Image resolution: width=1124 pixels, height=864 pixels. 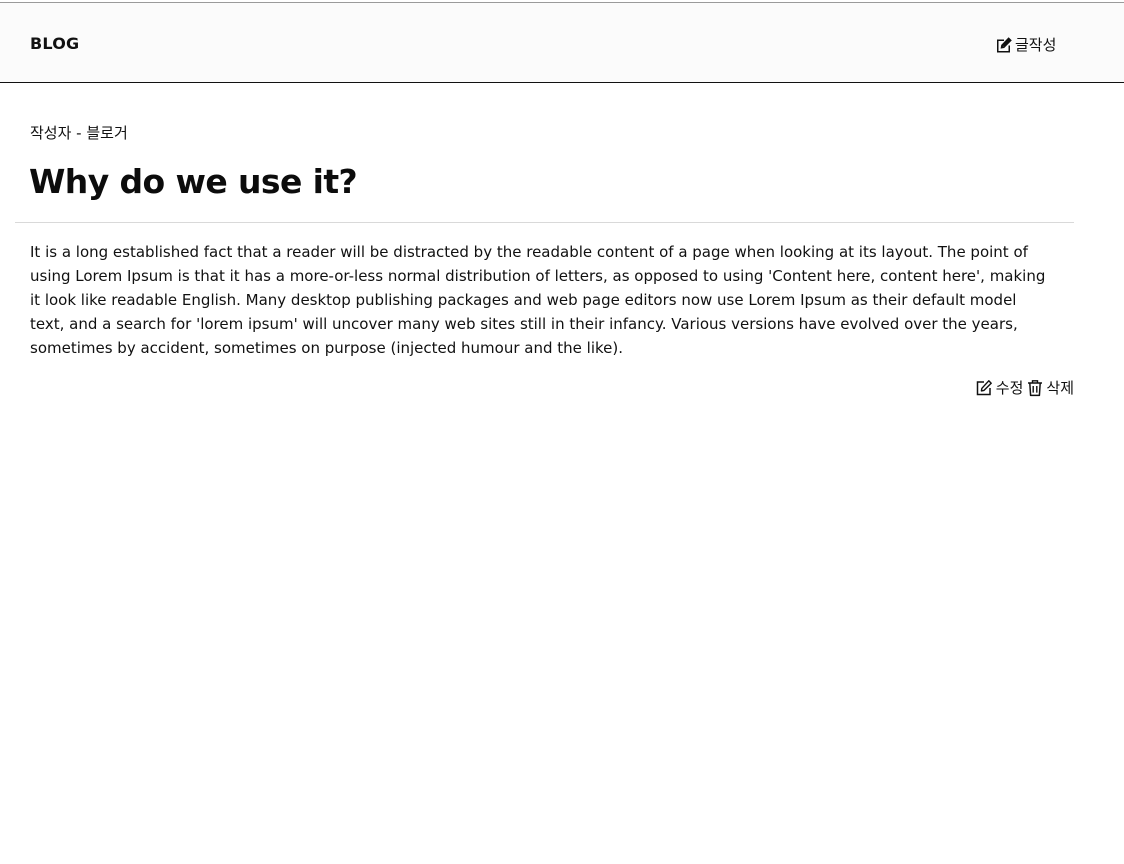 I want to click on title-divider, so click(x=544, y=222).